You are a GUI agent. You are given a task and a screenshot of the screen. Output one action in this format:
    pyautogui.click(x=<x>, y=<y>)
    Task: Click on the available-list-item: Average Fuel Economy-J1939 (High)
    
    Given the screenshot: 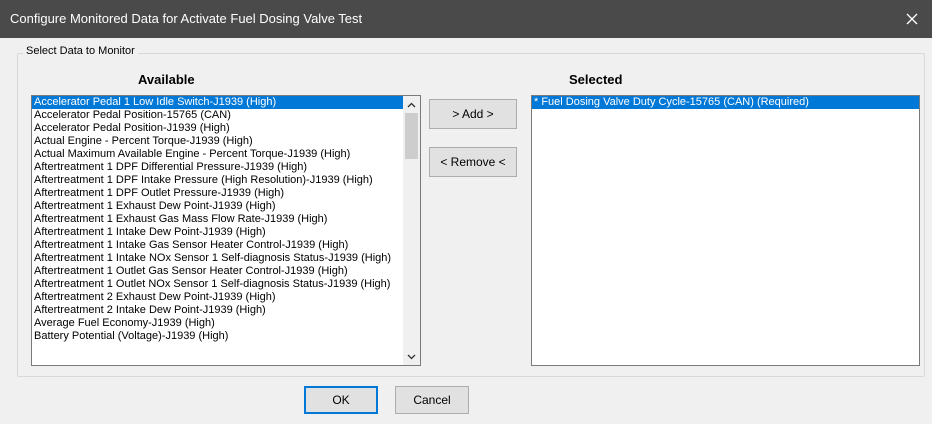 What is the action you would take?
    pyautogui.click(x=217, y=323)
    